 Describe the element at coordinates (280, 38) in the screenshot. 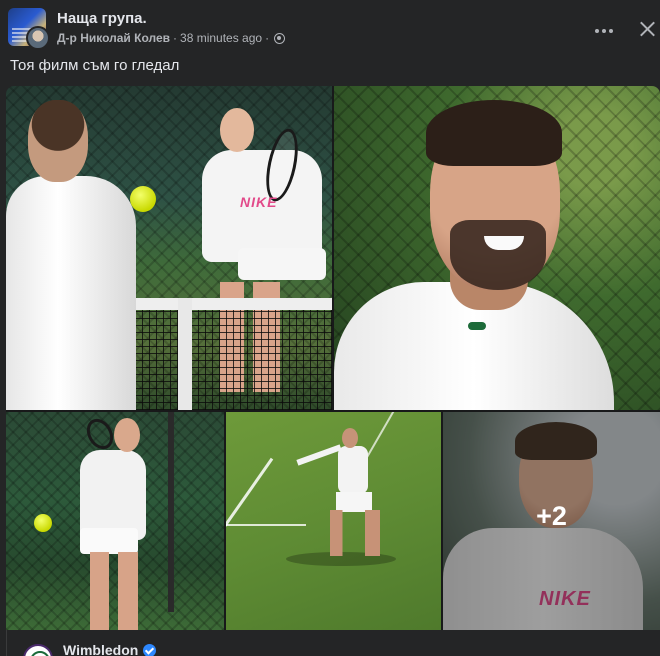

I see `audience-icon` at that location.